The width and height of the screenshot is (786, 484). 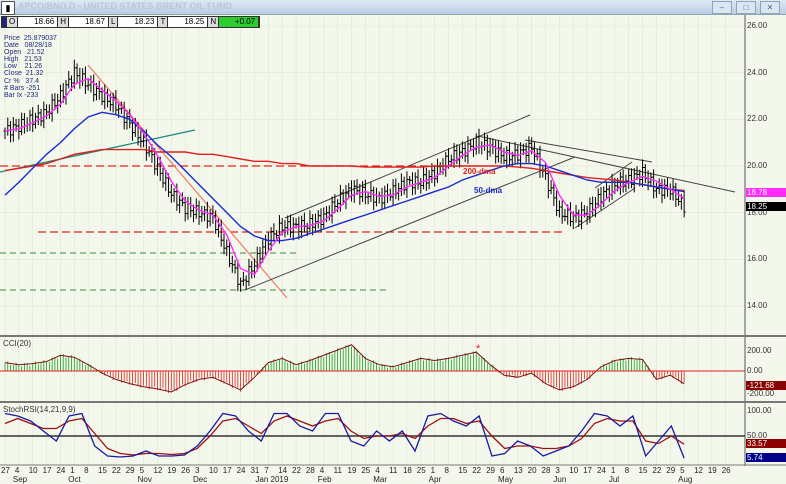 What do you see at coordinates (726, 470) in the screenshot?
I see `date-tick-label: 26` at bounding box center [726, 470].